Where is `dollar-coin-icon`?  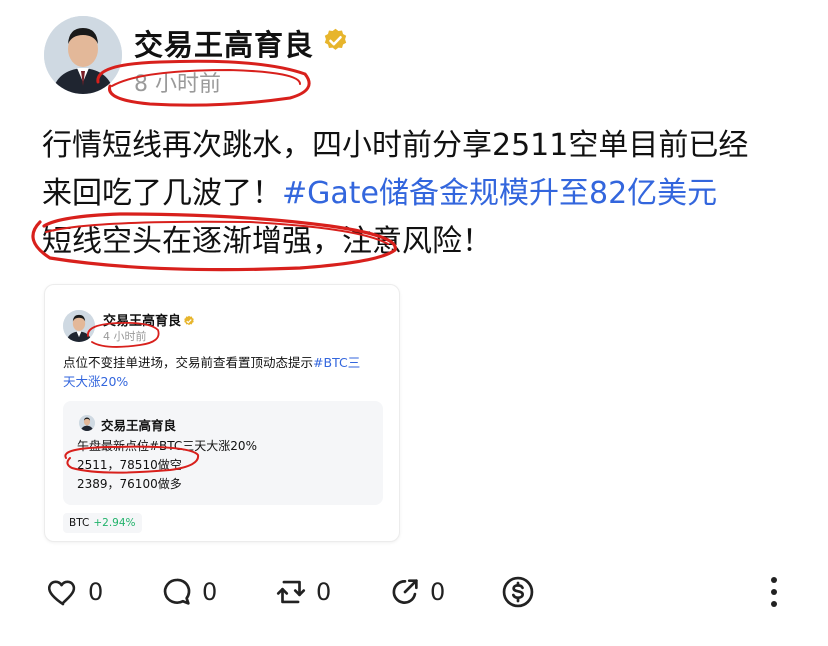
dollar-coin-icon is located at coordinates (518, 592).